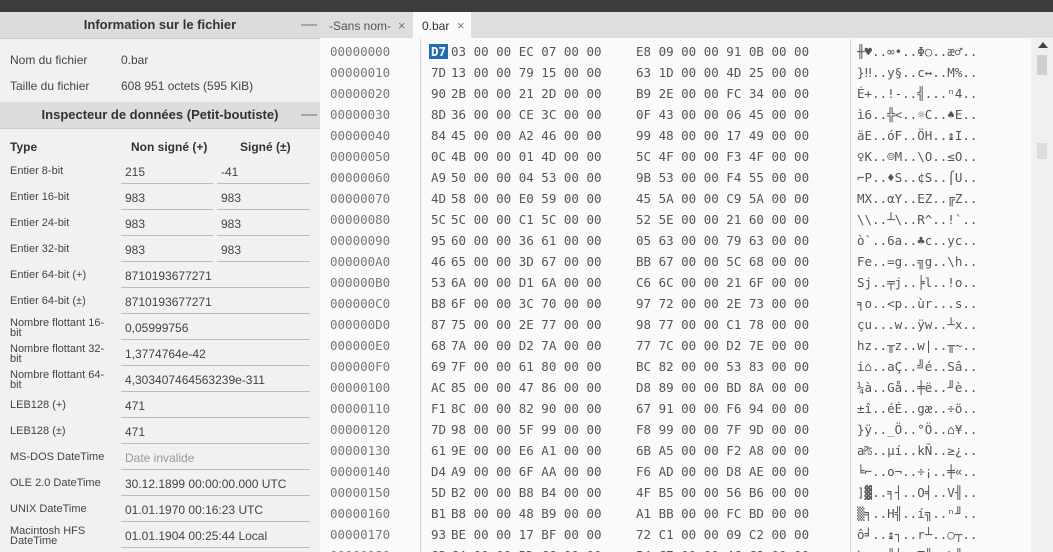 The height and width of the screenshot is (552, 1053). Describe the element at coordinates (160, 25) in the screenshot. I see `file-info-header: Information sur le fichier —` at that location.